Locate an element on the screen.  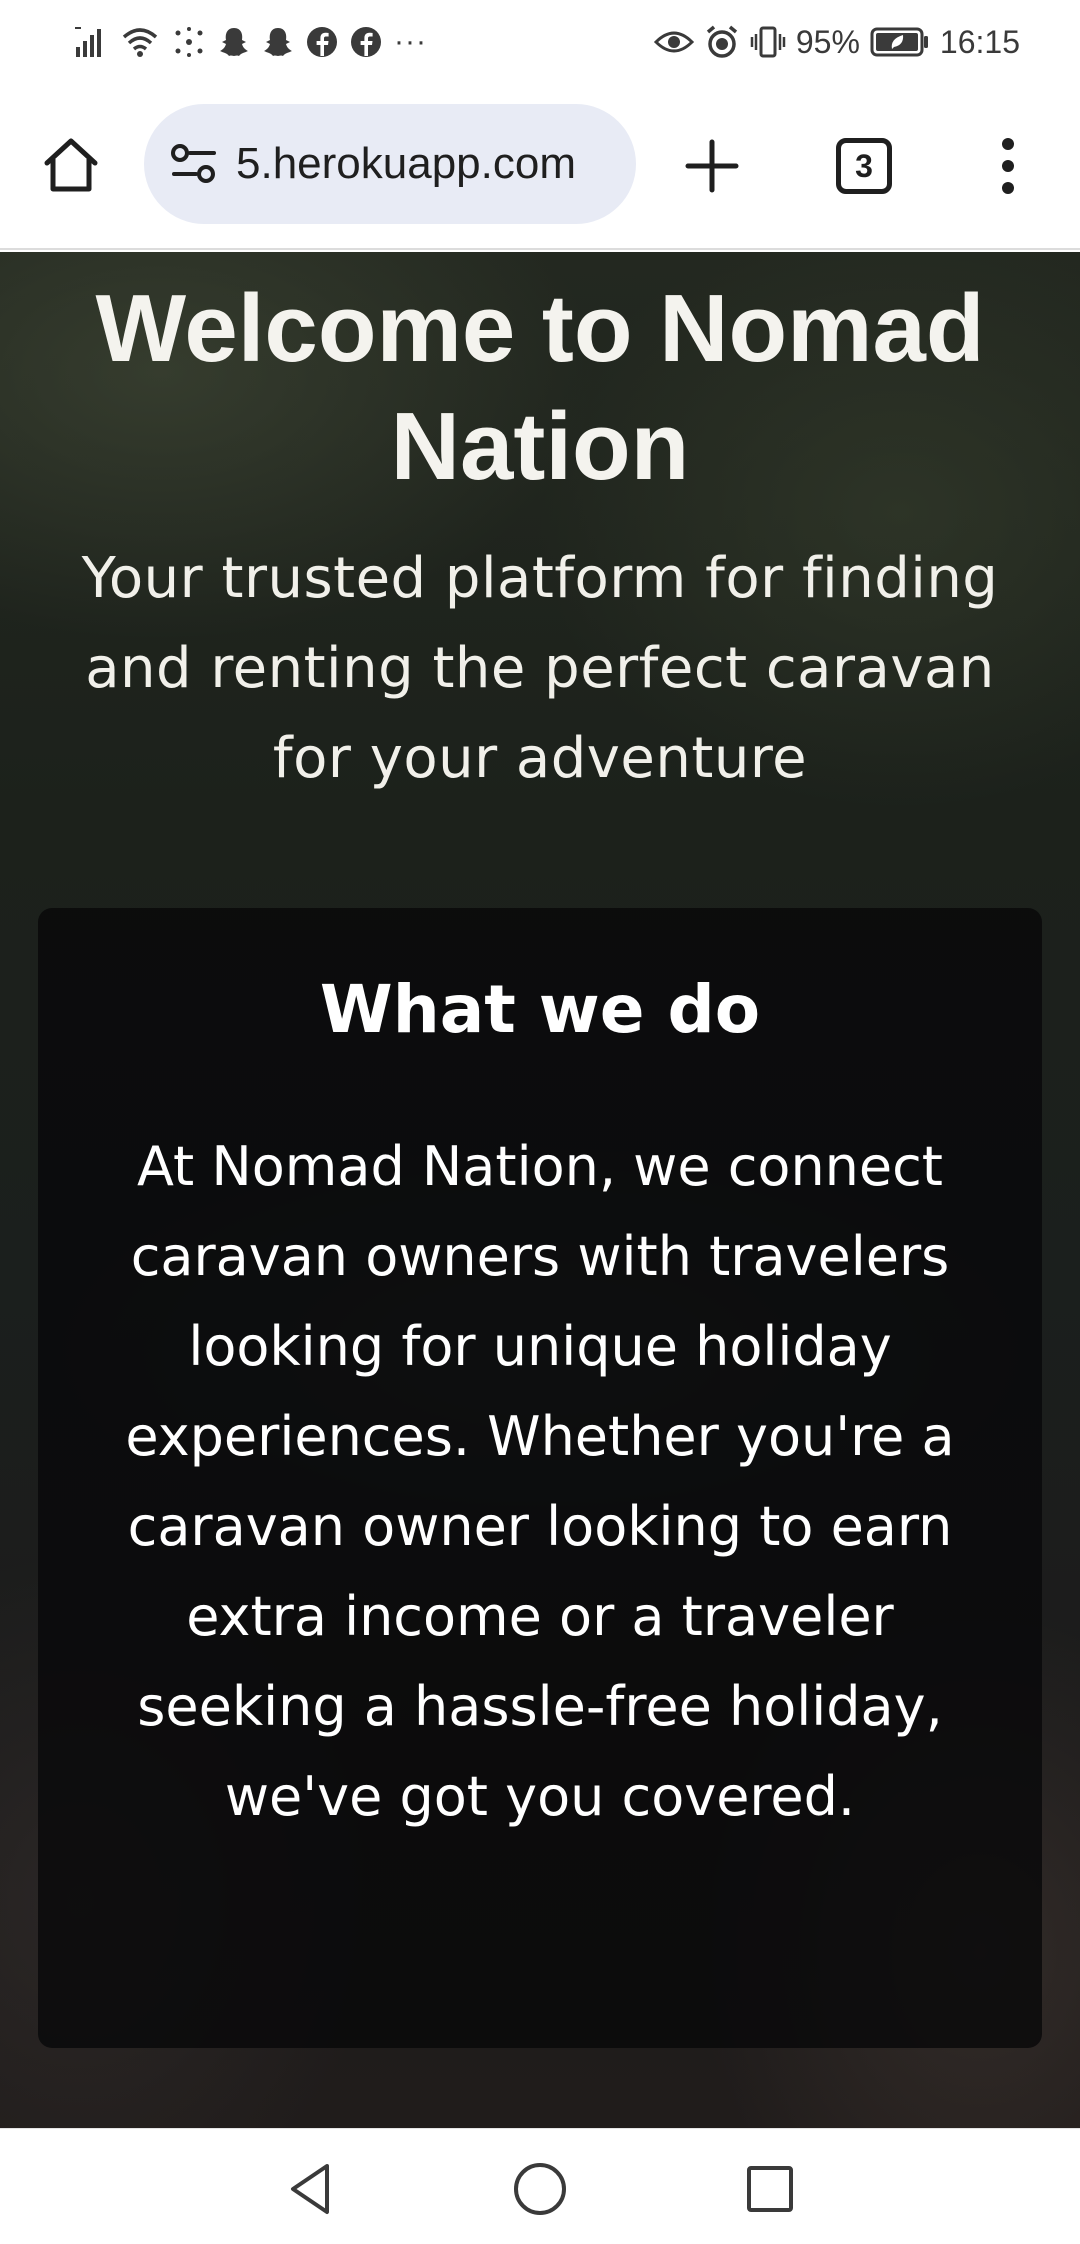
tune-icon is located at coordinates (193, 163).